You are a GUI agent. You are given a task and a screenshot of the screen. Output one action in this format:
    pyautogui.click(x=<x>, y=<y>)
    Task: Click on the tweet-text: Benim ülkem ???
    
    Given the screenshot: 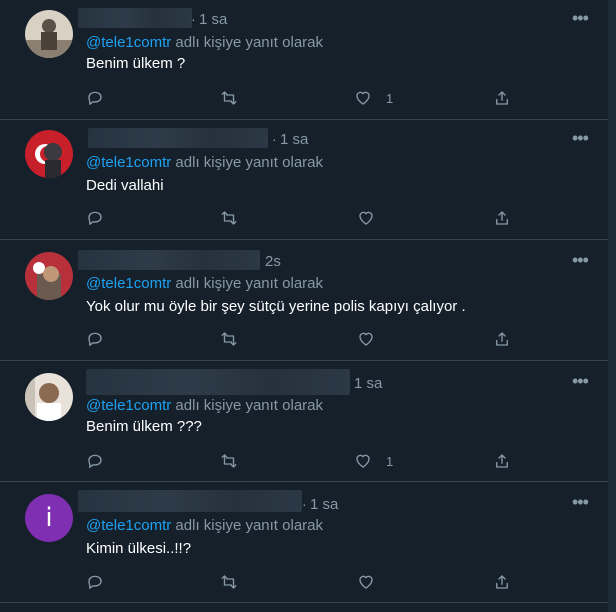 What is the action you would take?
    pyautogui.click(x=144, y=426)
    